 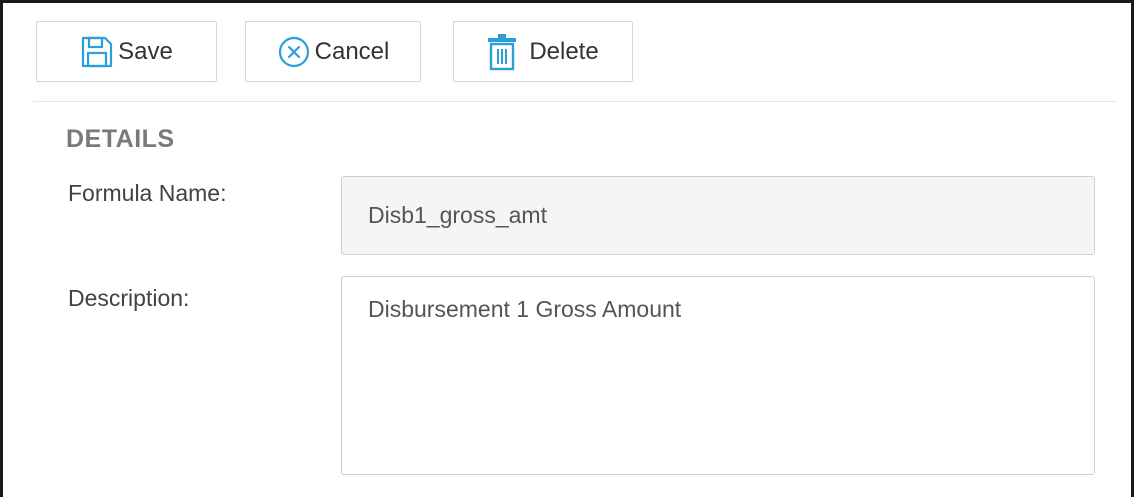 What do you see at coordinates (120, 139) in the screenshot?
I see `section-title: DETAILS` at bounding box center [120, 139].